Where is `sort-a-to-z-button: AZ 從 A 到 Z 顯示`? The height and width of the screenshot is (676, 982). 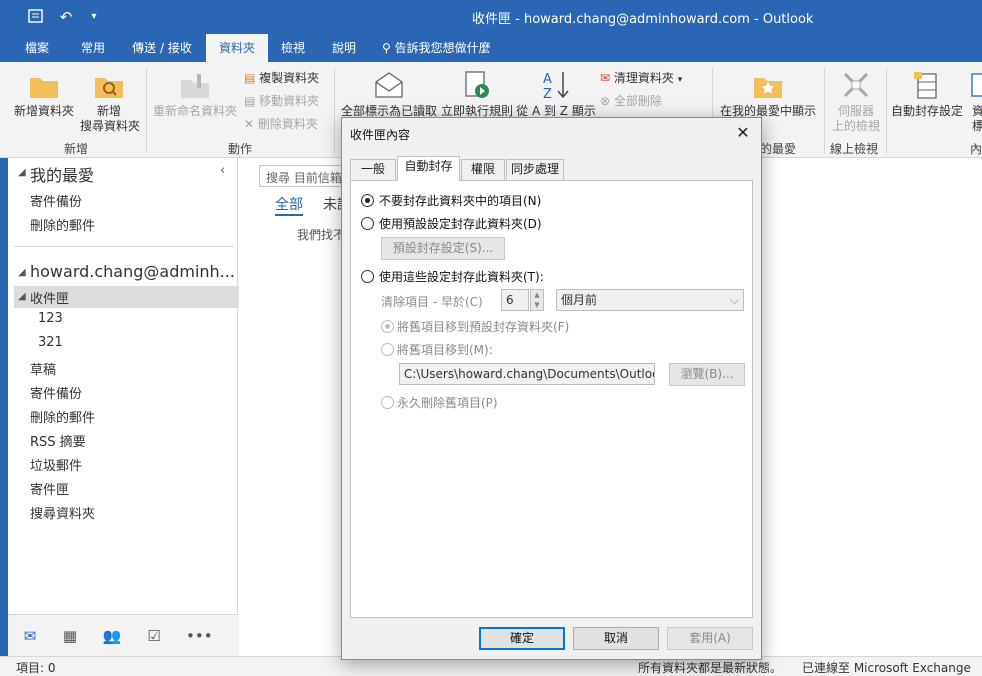 sort-a-to-z-button: AZ 從 A 到 Z 顯示 is located at coordinates (556, 94).